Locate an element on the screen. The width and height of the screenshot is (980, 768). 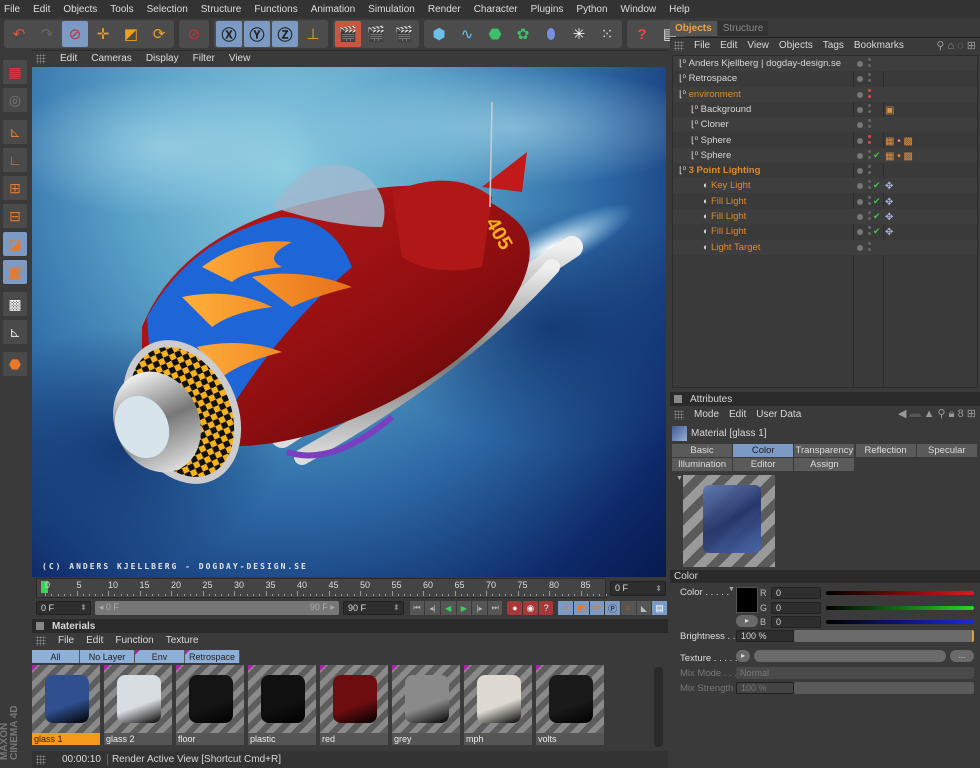
menu-window: Window is located at coordinates (639, 9).